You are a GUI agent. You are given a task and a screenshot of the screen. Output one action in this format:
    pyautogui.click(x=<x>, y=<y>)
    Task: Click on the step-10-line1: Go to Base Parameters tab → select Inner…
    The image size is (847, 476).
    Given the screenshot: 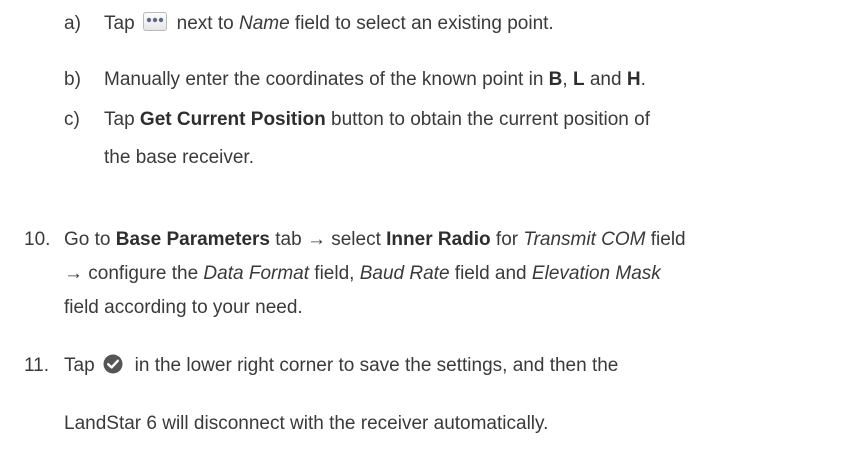 What is the action you would take?
    pyautogui.click(x=375, y=240)
    